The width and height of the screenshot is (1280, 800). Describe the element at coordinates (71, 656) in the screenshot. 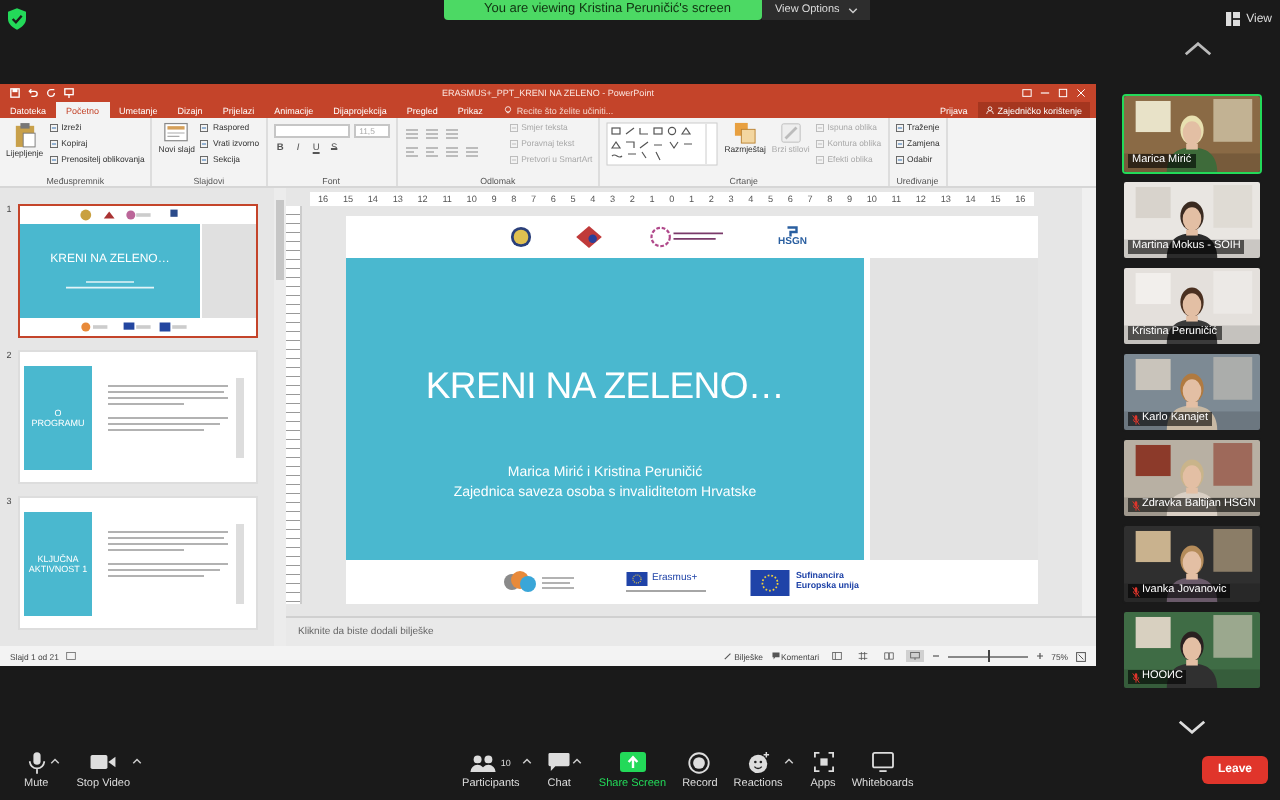

I see `spellcheck-icon` at that location.